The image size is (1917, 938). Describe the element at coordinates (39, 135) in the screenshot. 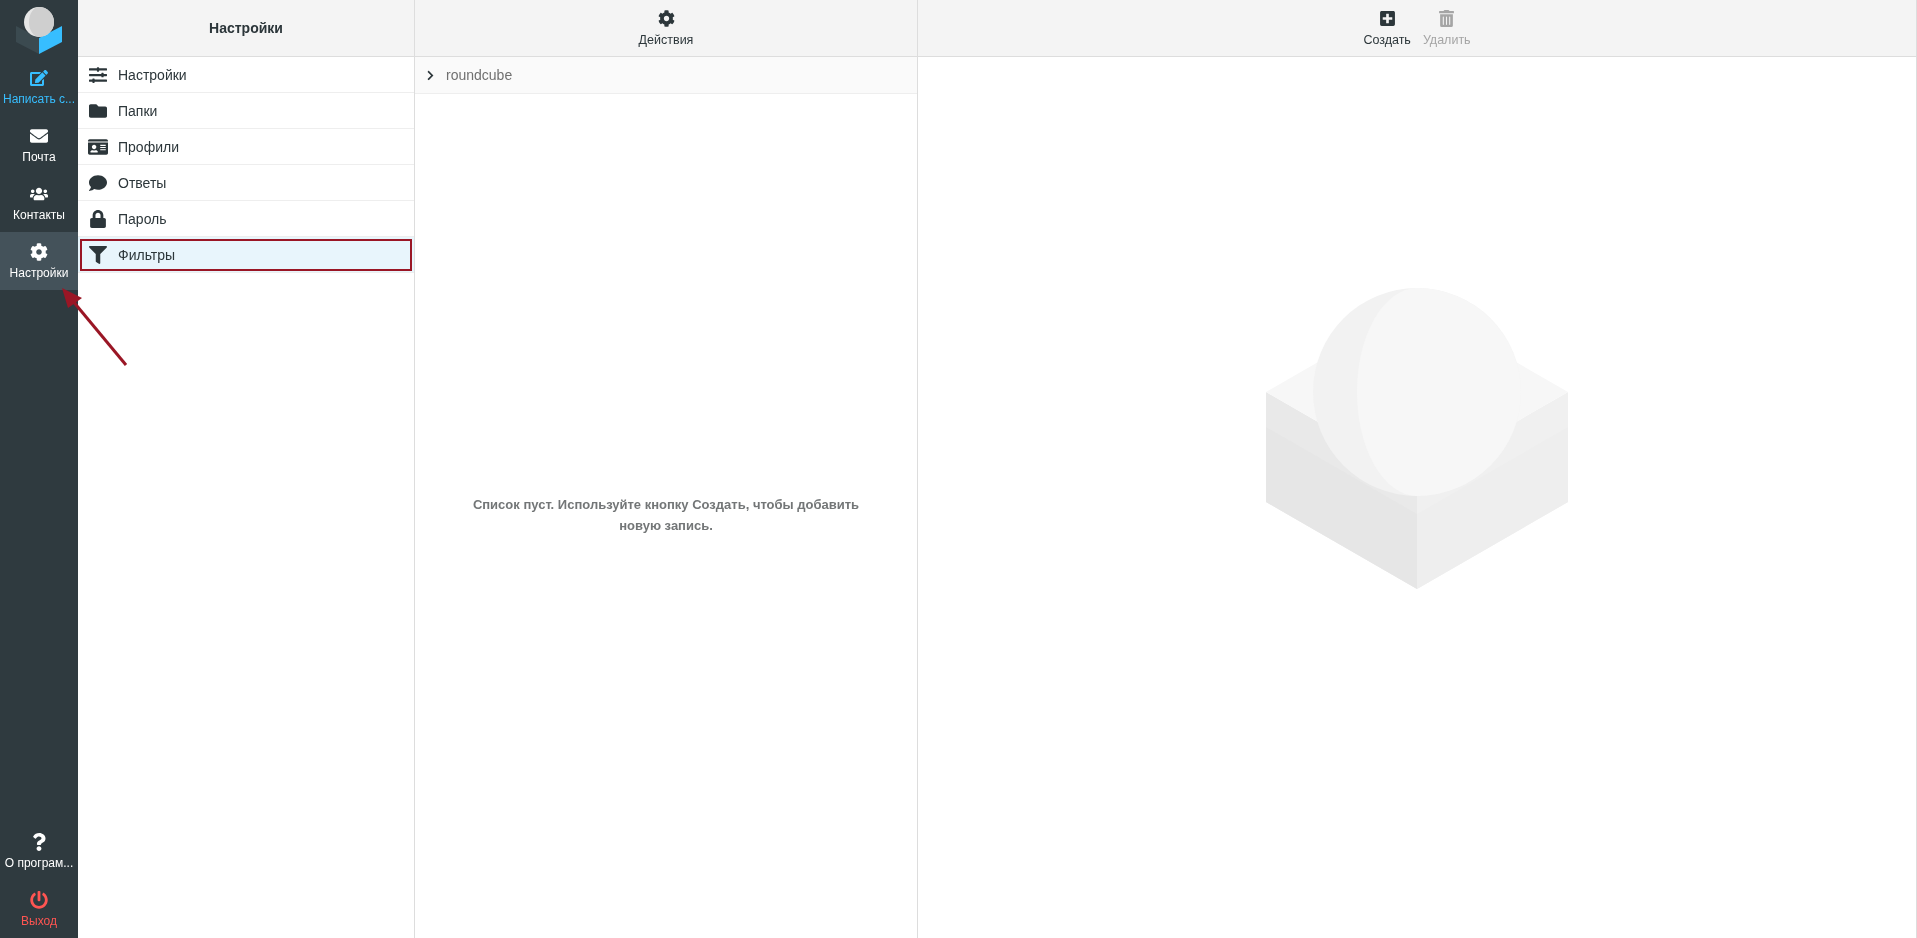

I see `mail-icon` at that location.